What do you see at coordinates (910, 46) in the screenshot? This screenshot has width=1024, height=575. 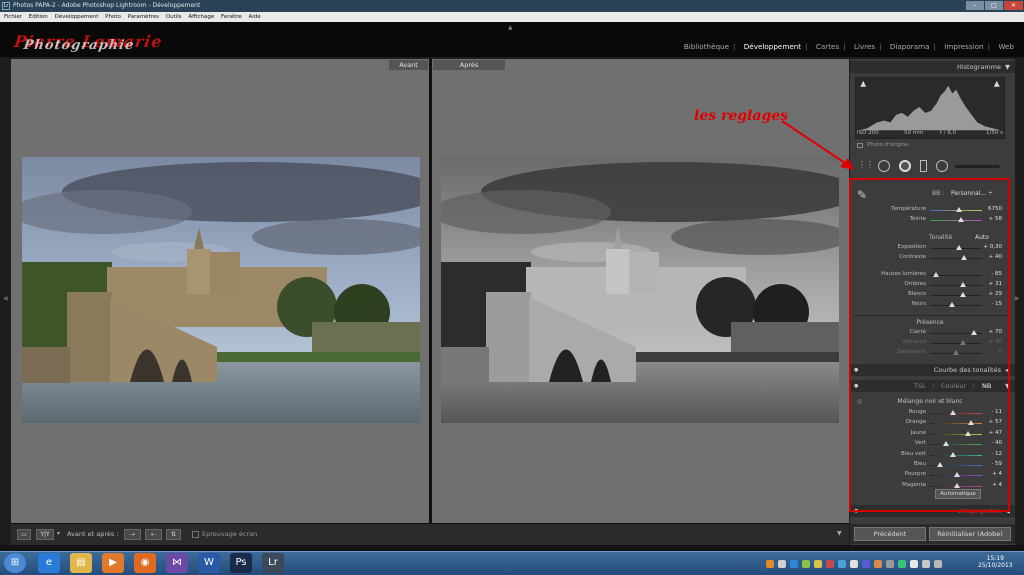 I see `module-diaporama: Diaporama` at bounding box center [910, 46].